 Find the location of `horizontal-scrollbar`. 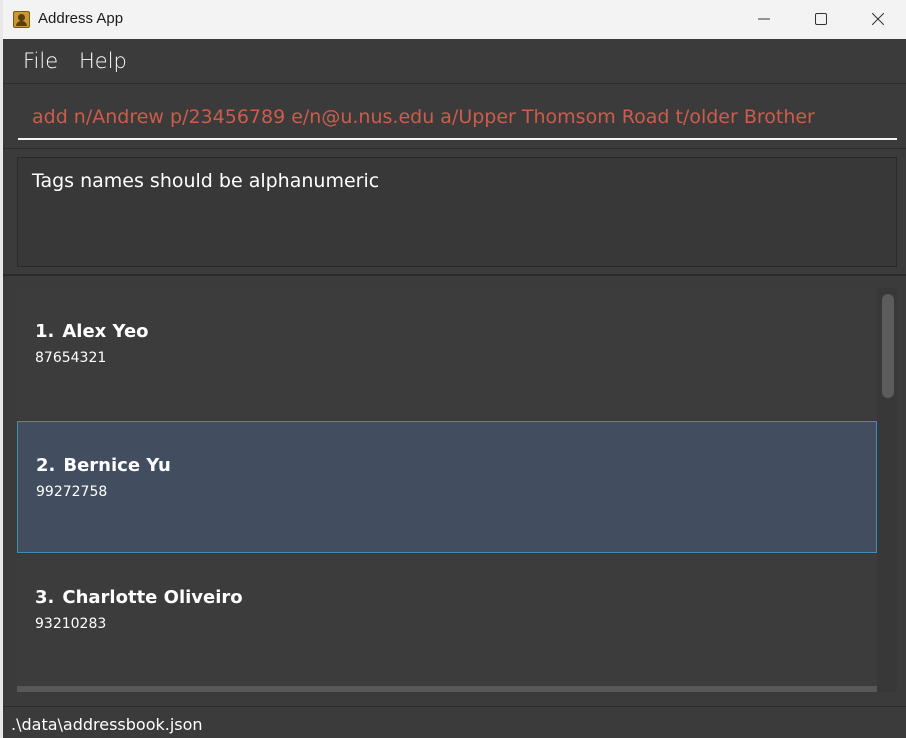

horizontal-scrollbar is located at coordinates (447, 689).